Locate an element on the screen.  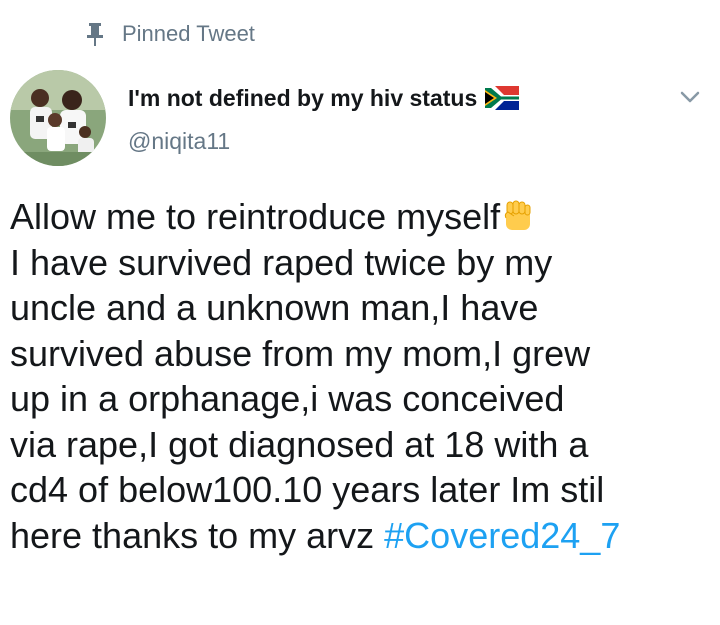
pinned-tweet-text: Pinned Tweet is located at coordinates (188, 33).